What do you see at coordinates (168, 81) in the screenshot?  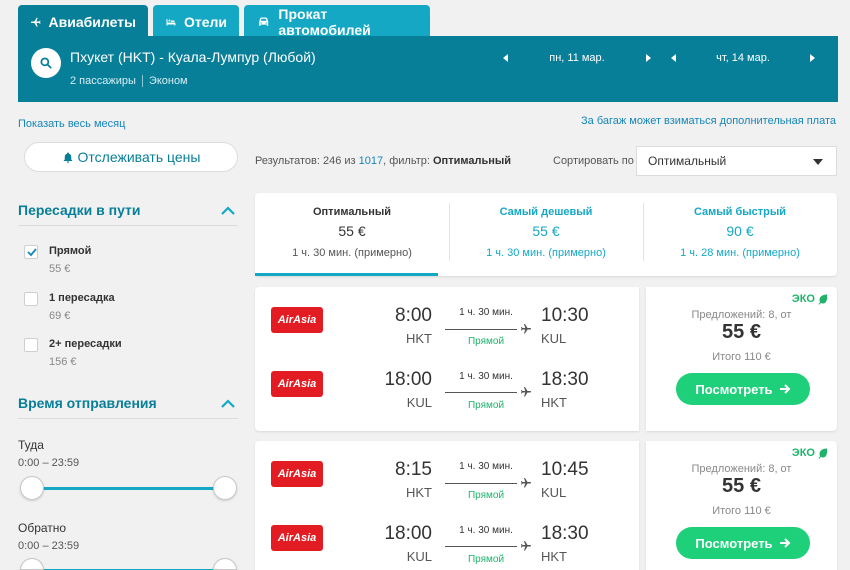 I see `cabin-text: Эконом` at bounding box center [168, 81].